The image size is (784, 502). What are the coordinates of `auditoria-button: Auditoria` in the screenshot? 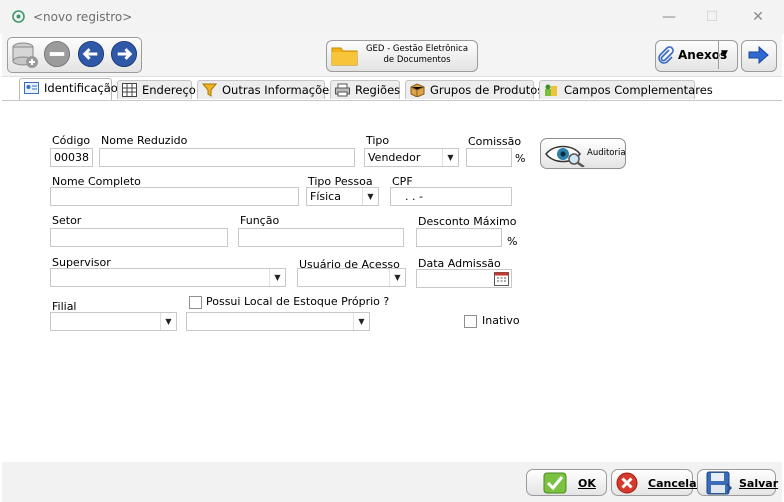 It's located at (583, 153).